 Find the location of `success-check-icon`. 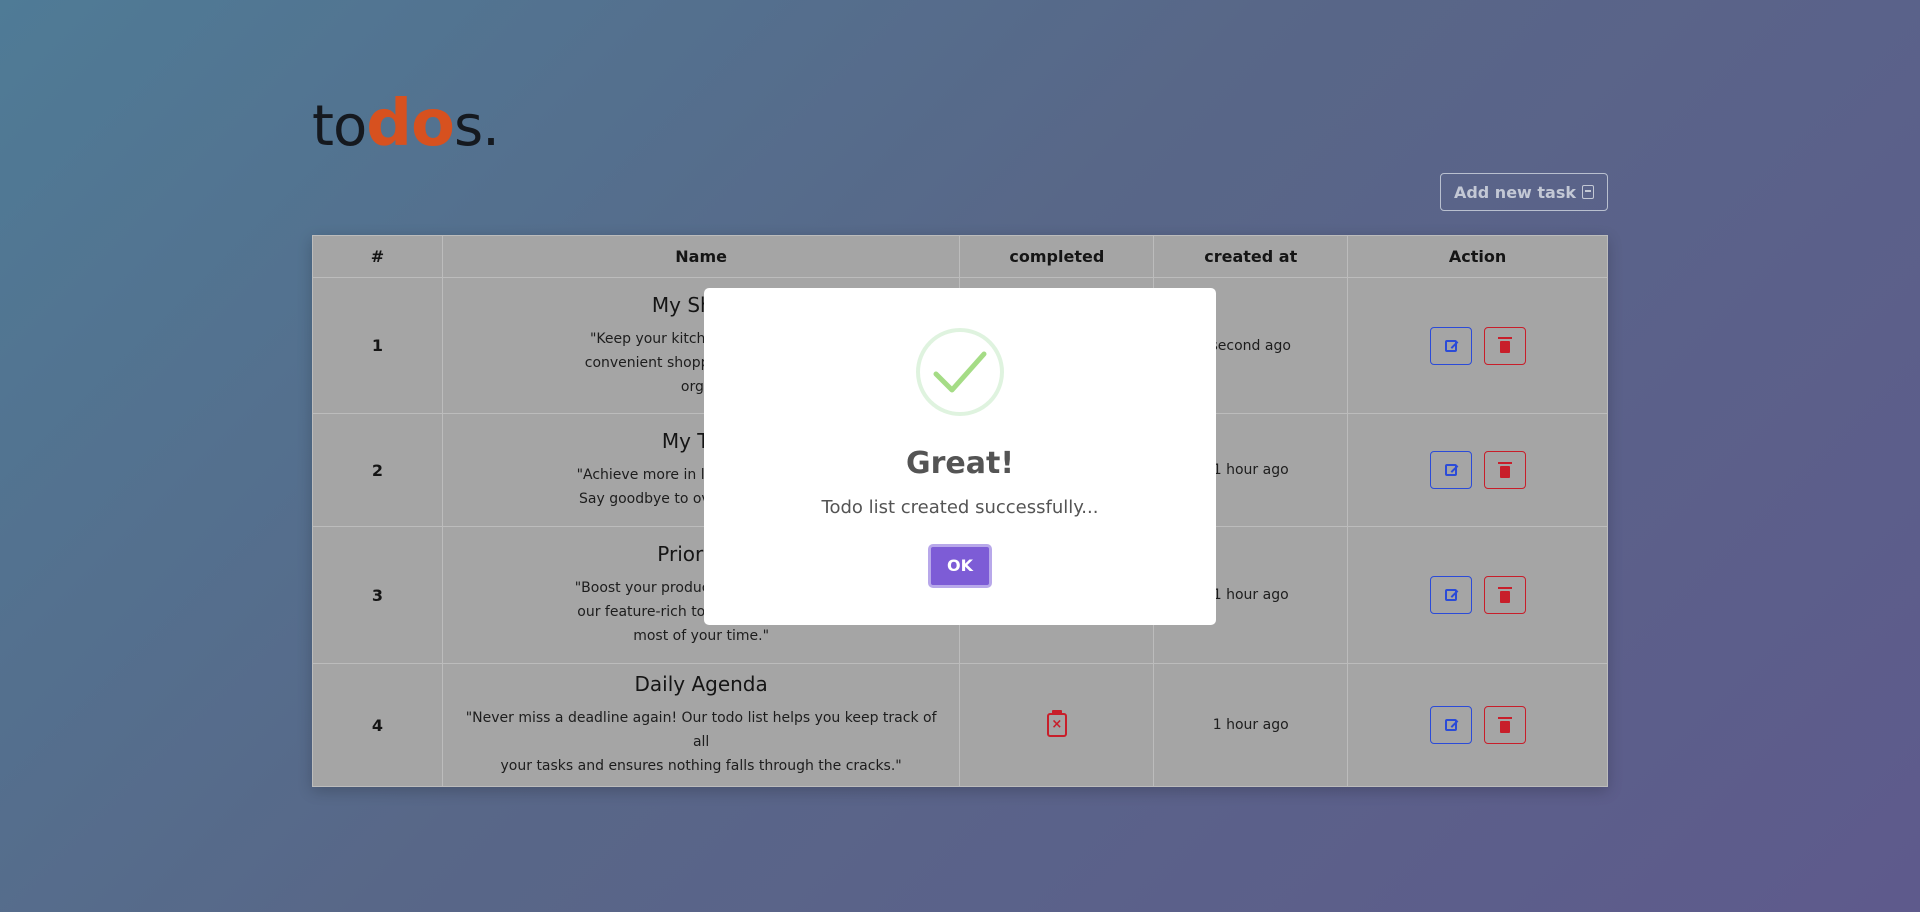

success-check-icon is located at coordinates (960, 372).